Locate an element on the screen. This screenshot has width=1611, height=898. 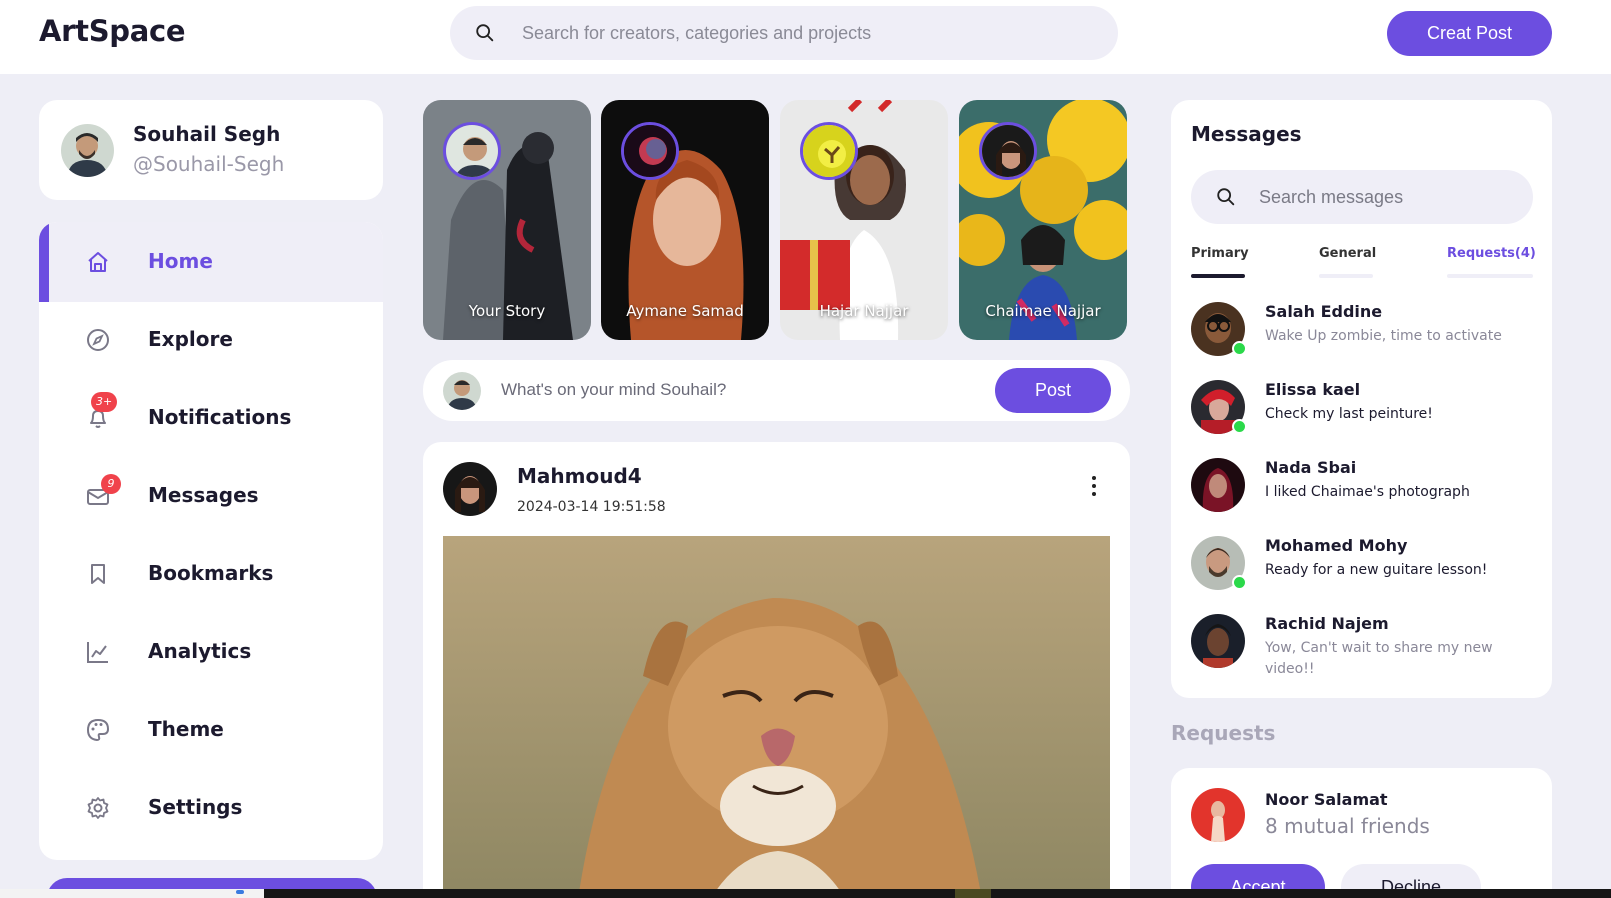
tab-primary-underline is located at coordinates (1218, 276).